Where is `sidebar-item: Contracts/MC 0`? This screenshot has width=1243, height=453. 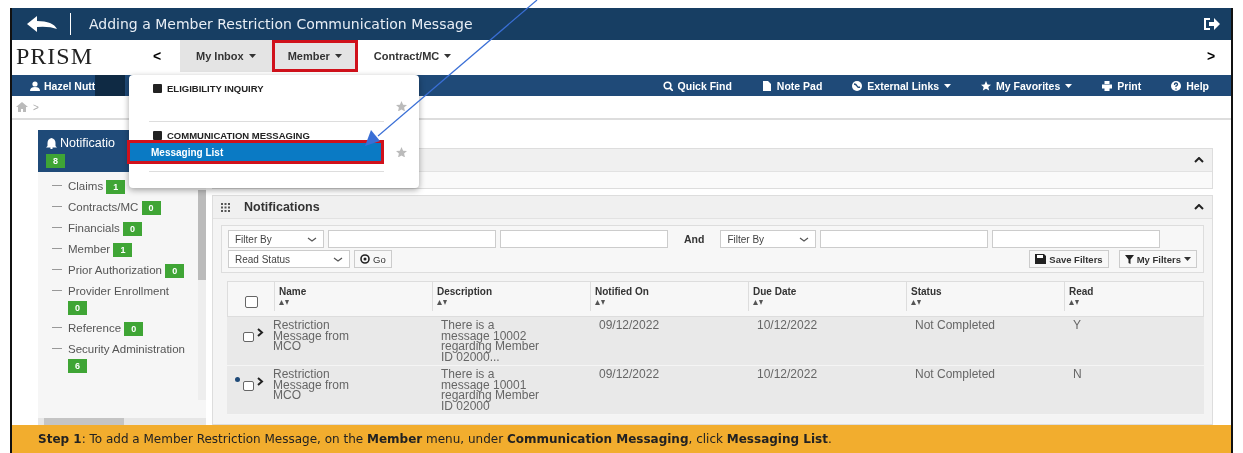
sidebar-item: Contracts/MC 0 is located at coordinates (114, 207).